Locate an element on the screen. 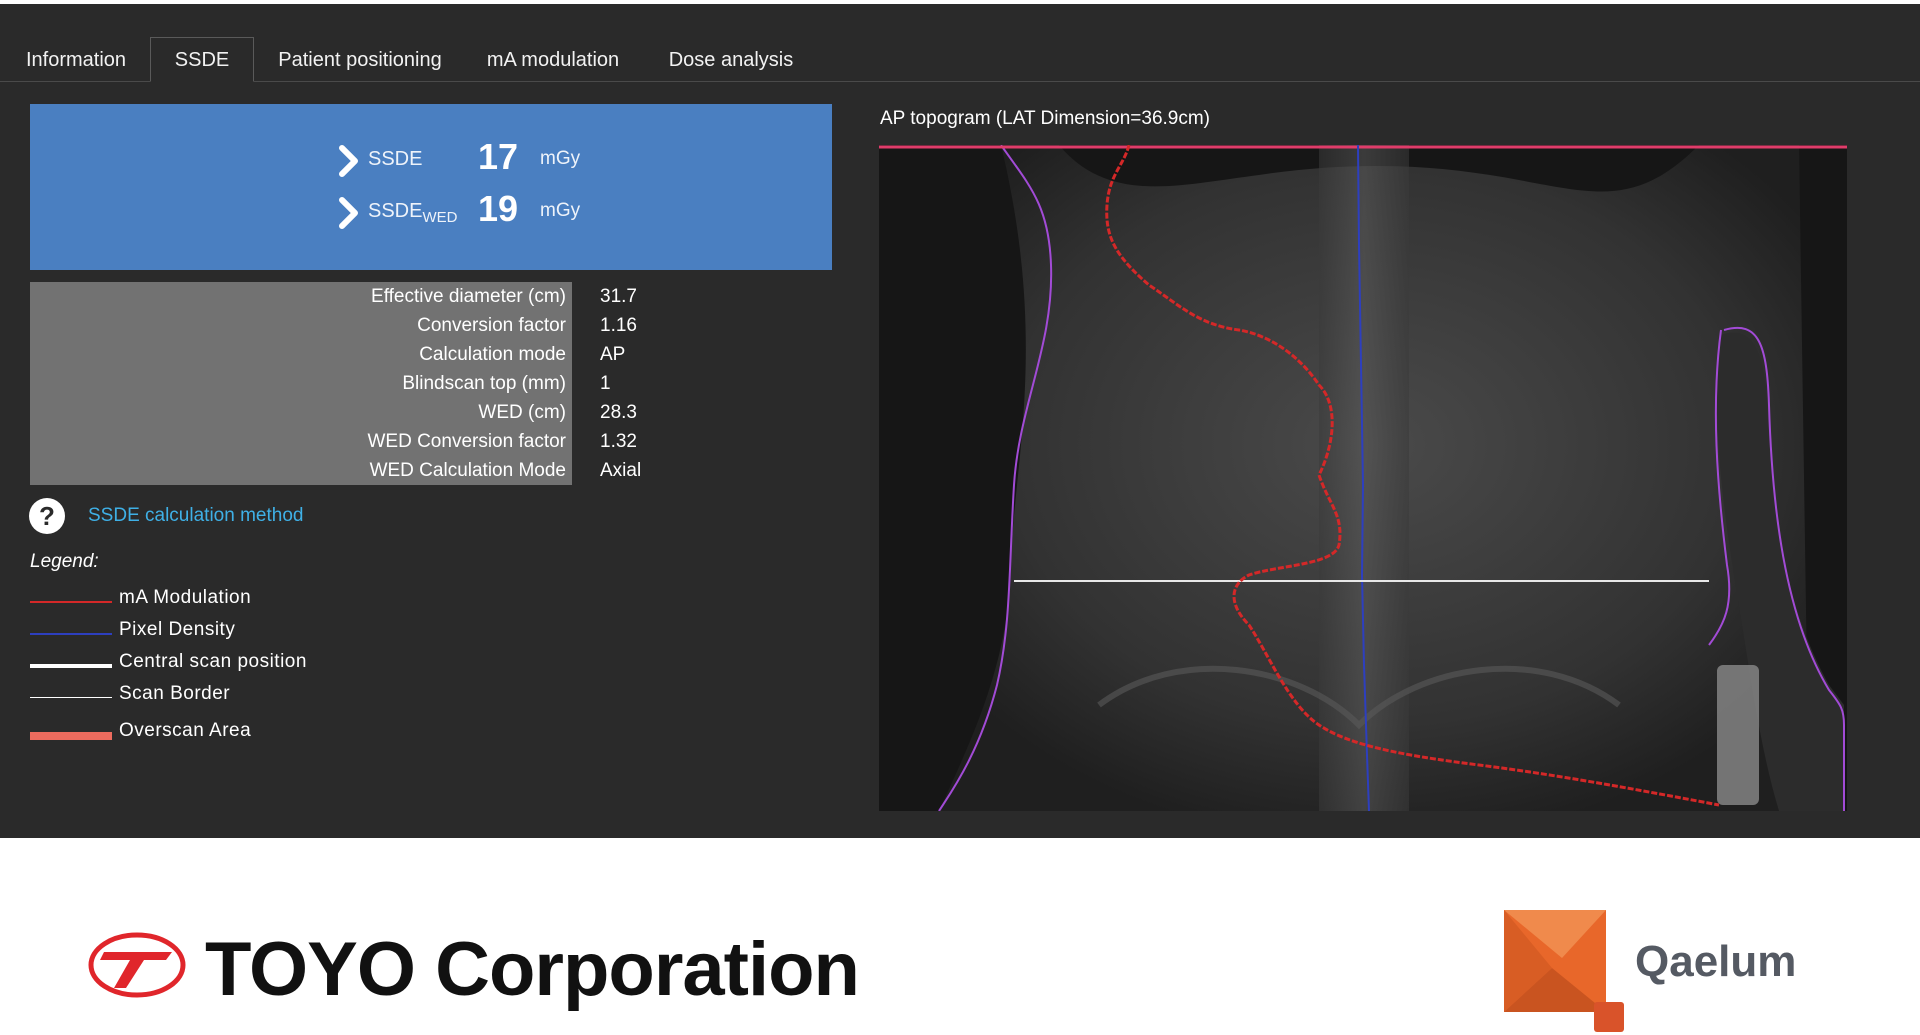 The image size is (1920, 1035). top-strip is located at coordinates (960, 2).